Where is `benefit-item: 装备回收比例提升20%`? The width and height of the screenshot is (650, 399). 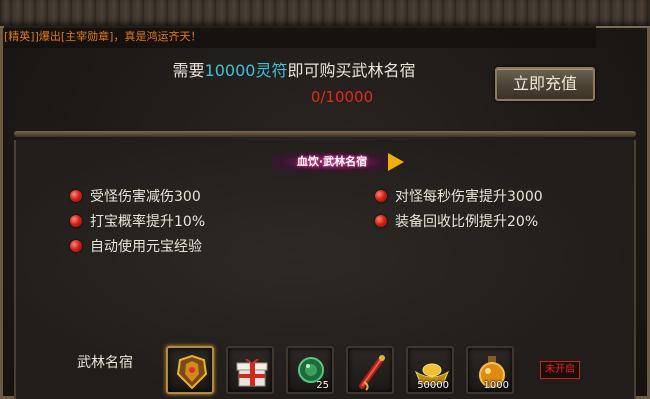 benefit-item: 装备回收比例提升20% is located at coordinates (456, 221).